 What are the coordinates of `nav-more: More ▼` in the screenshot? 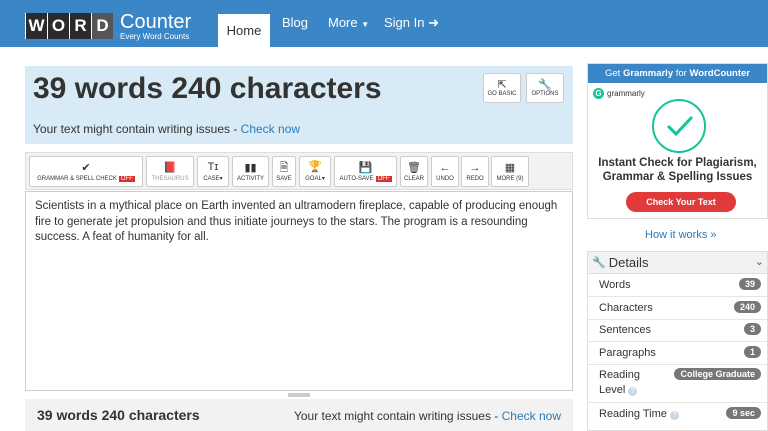 It's located at (348, 22).